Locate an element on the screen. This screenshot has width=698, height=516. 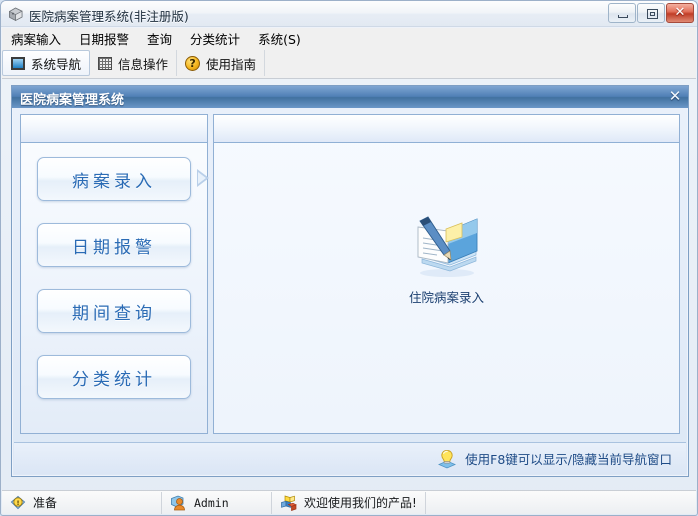
shortcut-inpatient-record-input: 住院病案录入 is located at coordinates (447, 258).